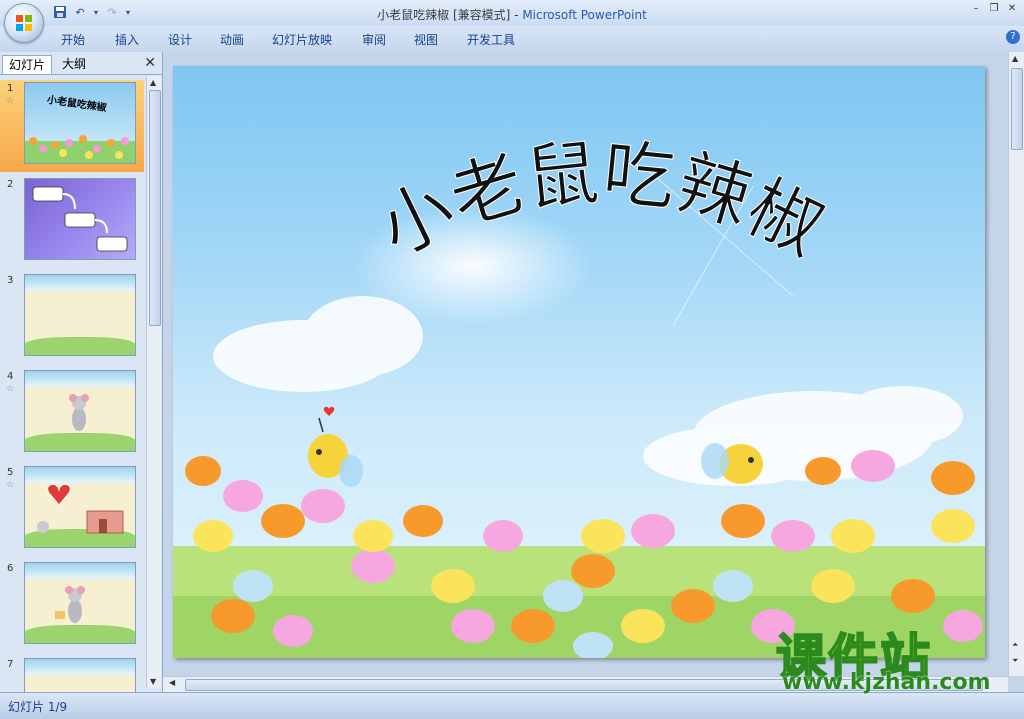  What do you see at coordinates (74, 64) in the screenshot?
I see `tab-outline: 大纲` at bounding box center [74, 64].